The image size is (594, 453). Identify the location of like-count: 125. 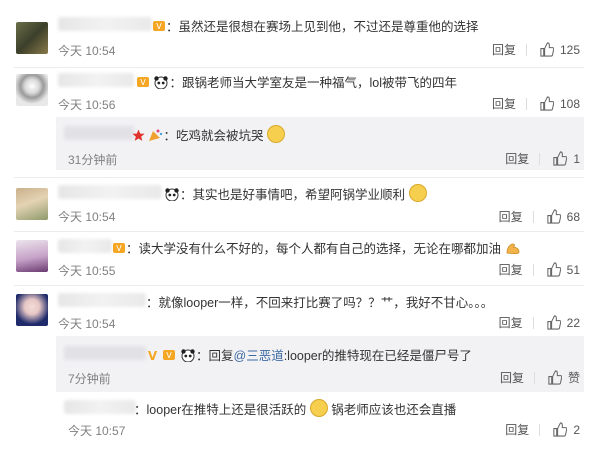
(569, 49).